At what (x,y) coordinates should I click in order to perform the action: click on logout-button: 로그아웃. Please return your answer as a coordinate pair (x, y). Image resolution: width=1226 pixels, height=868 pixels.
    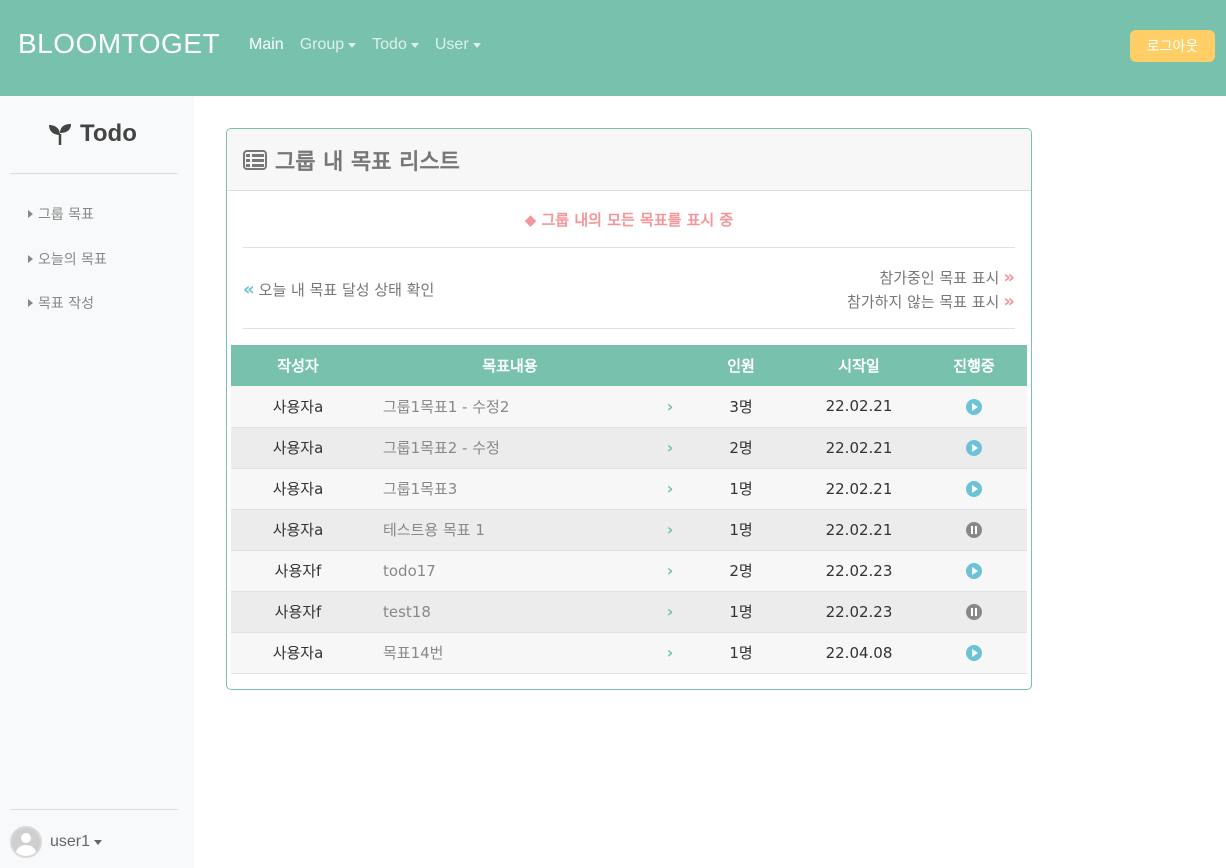
    Looking at the image, I should click on (1172, 46).